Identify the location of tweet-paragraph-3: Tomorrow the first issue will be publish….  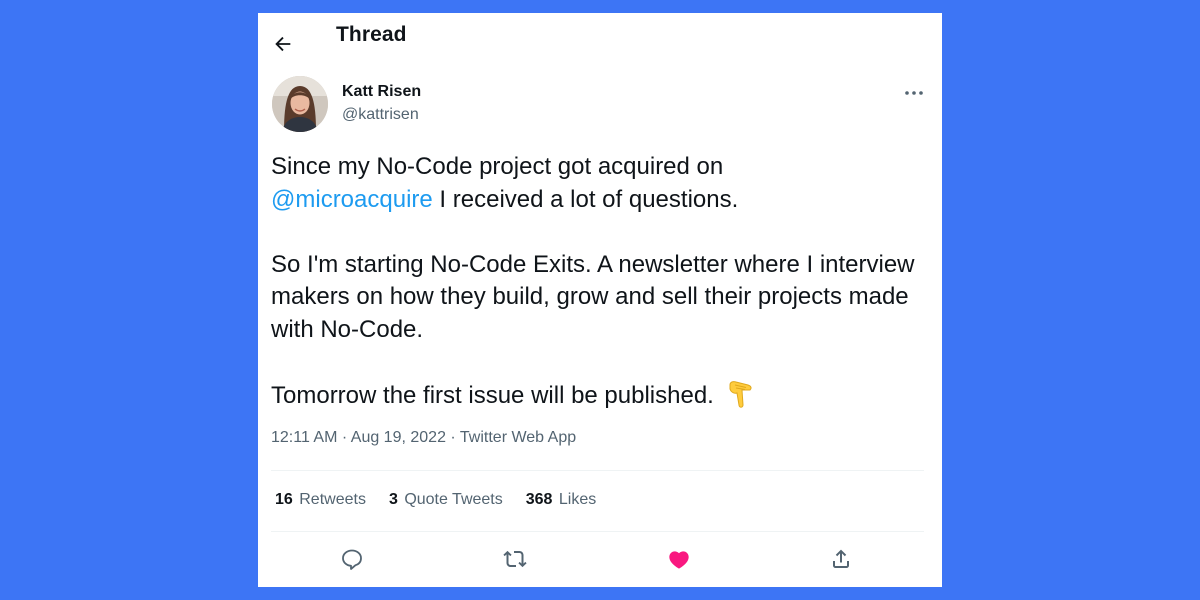
(601, 399).